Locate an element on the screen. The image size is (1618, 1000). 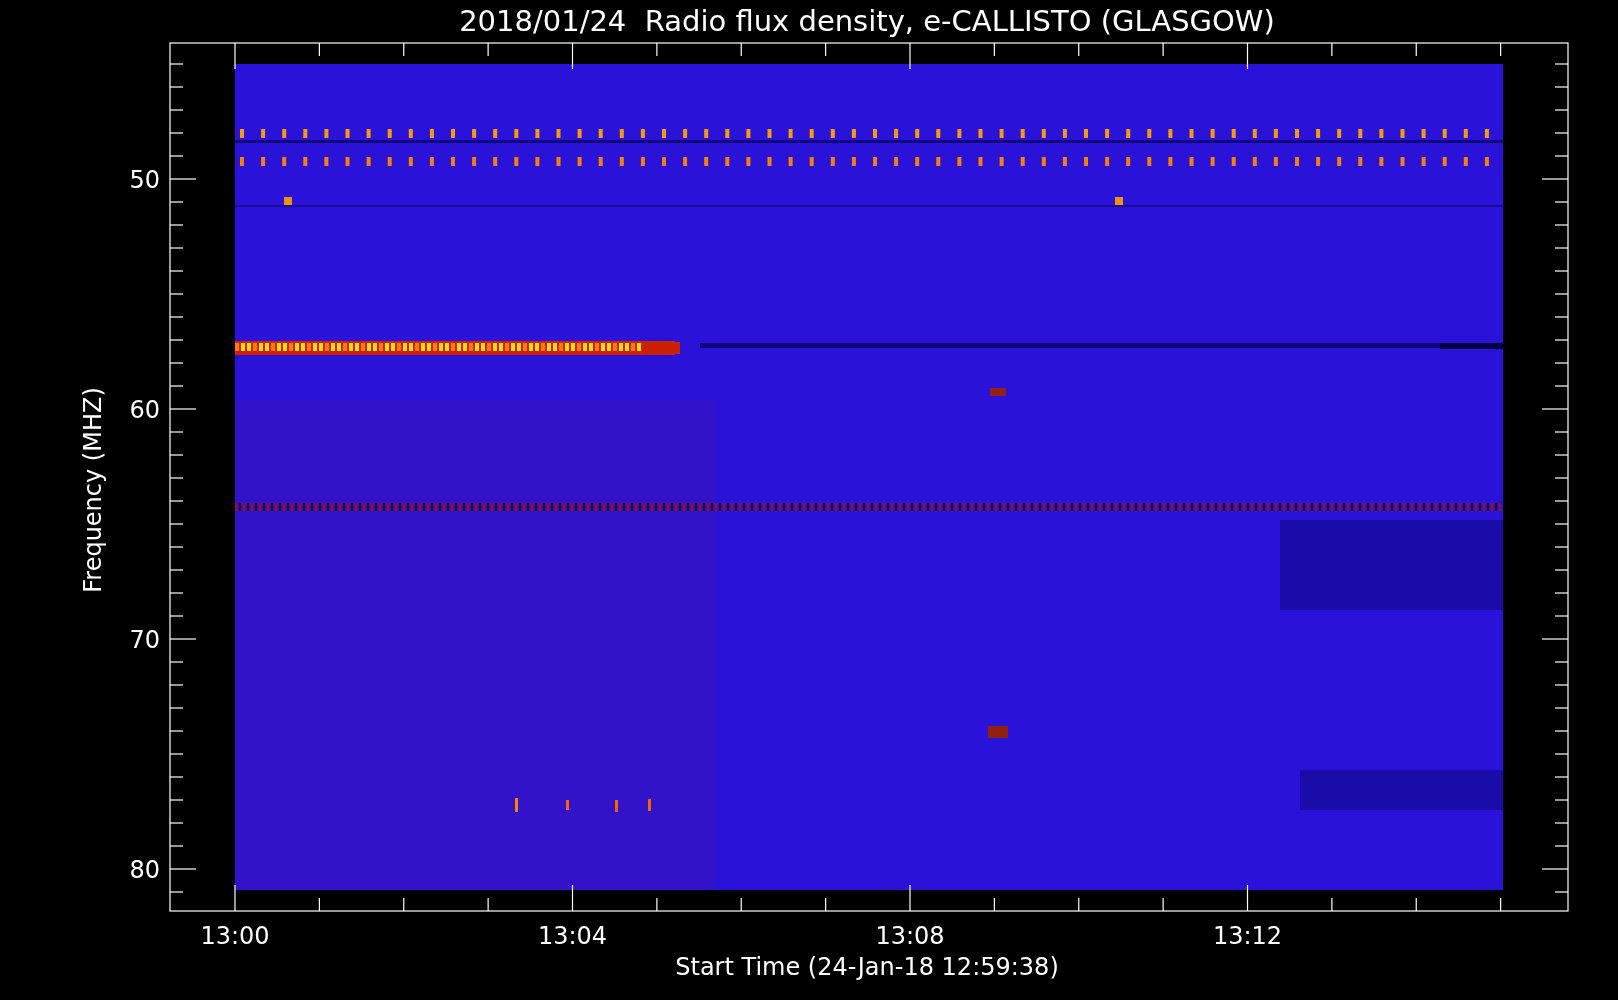
tick-label: 80 is located at coordinates (144, 870).